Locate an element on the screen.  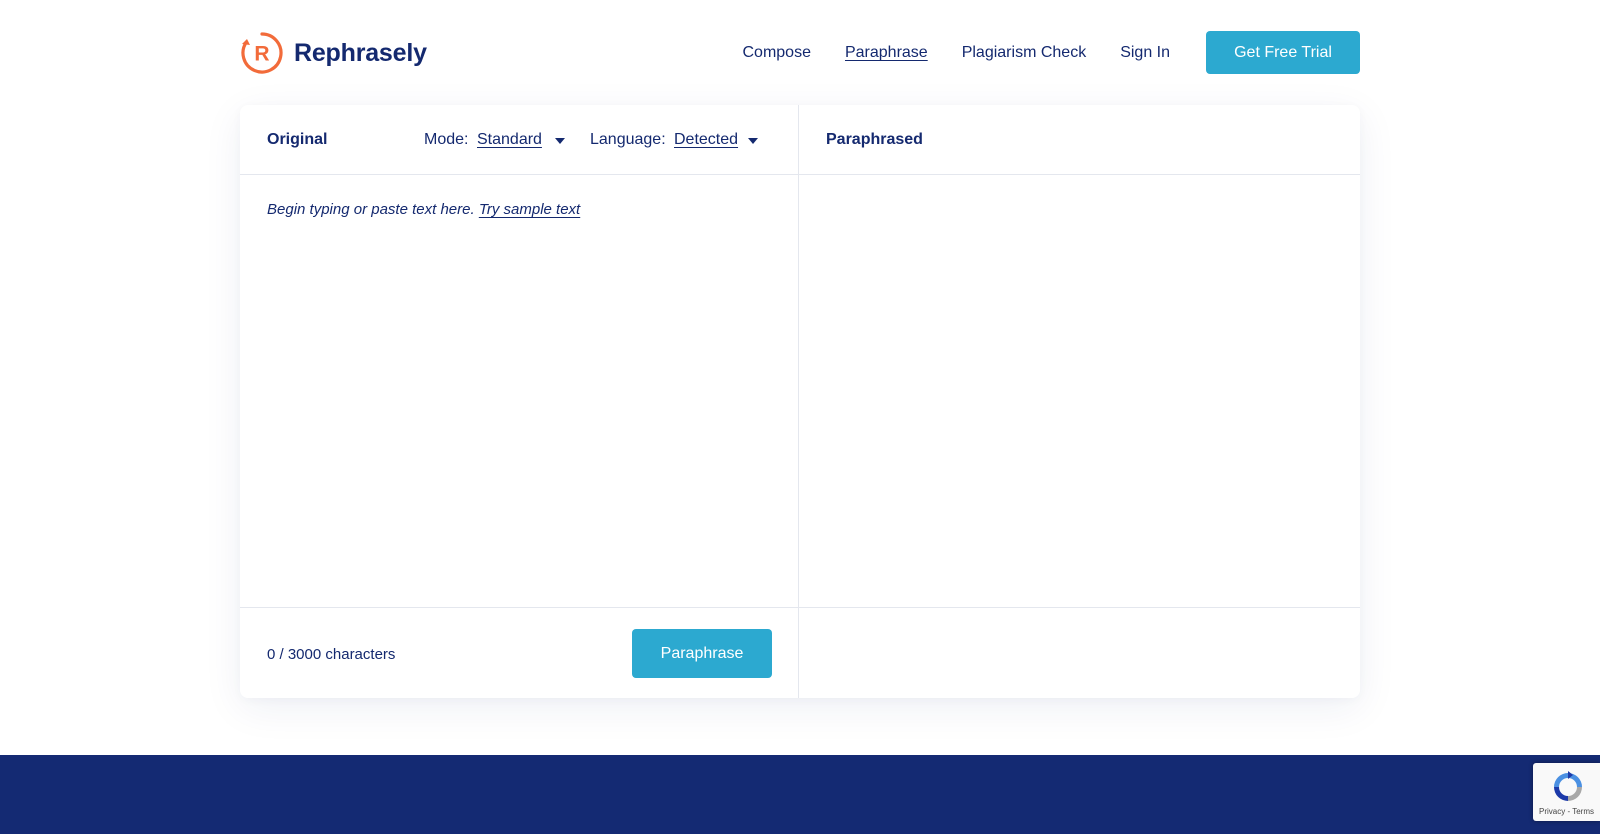
mode-select: Standard is located at coordinates (509, 140).